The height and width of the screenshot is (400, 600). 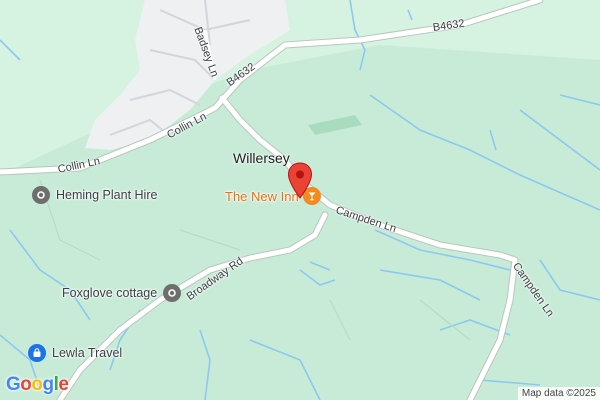 I want to click on map-attribution: Map data ©2025, so click(x=558, y=393).